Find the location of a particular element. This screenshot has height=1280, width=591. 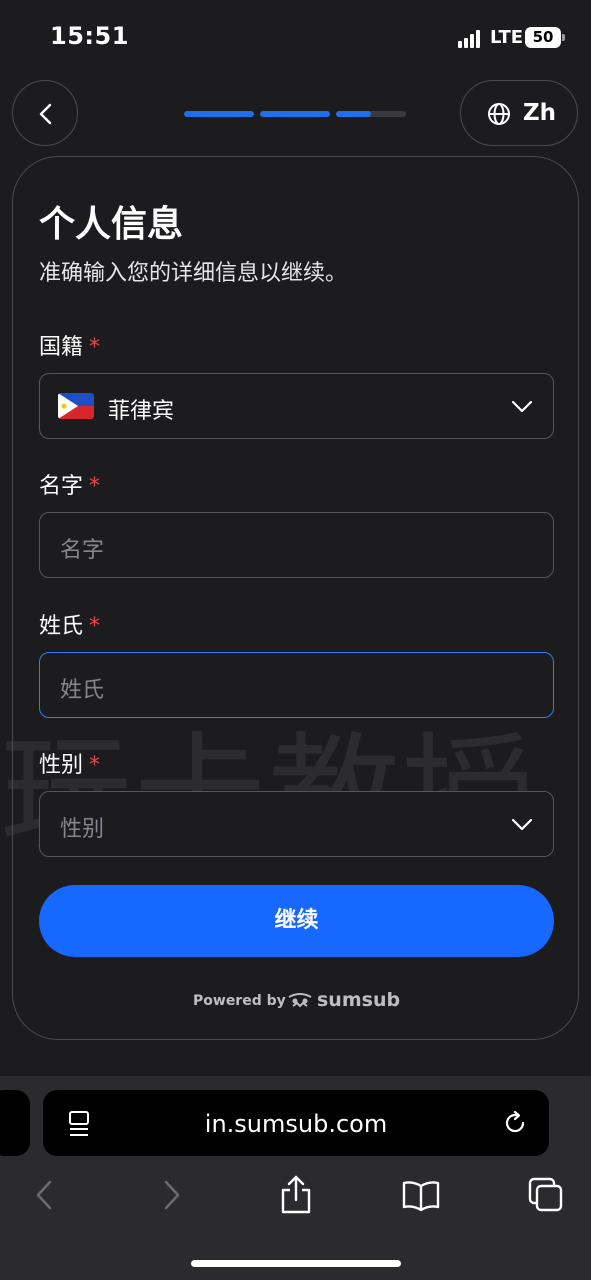

last-name-placeholder: 姓氏 is located at coordinates (82, 690).